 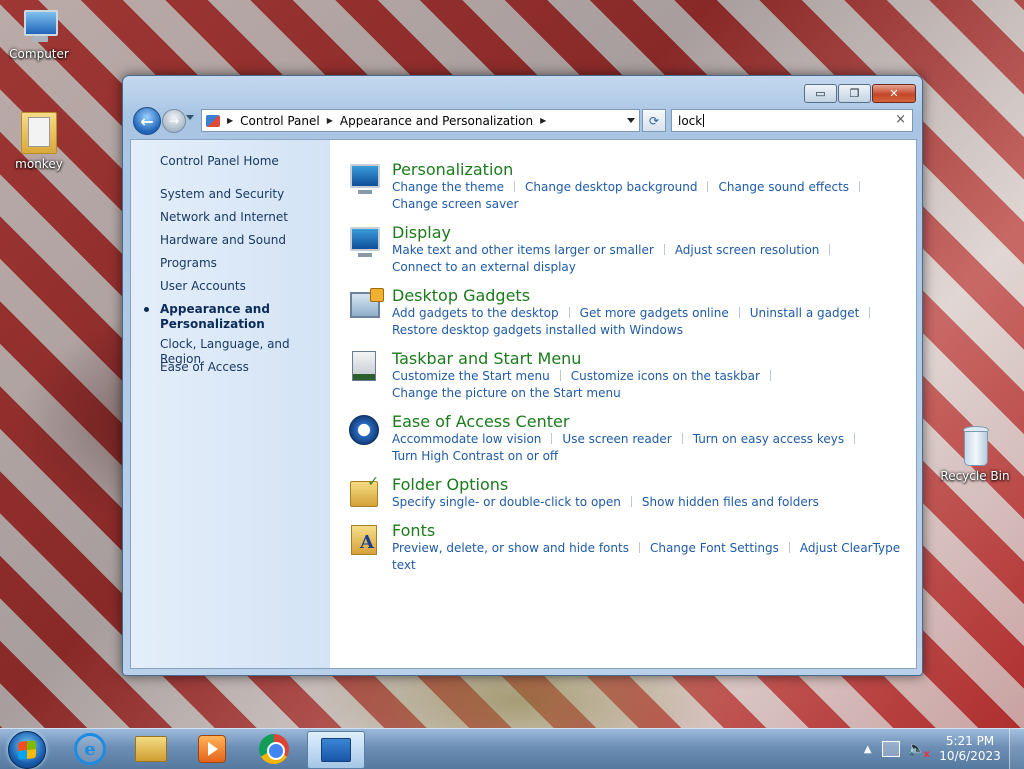 What do you see at coordinates (146, 309) in the screenshot?
I see `selected-bullet-icon` at bounding box center [146, 309].